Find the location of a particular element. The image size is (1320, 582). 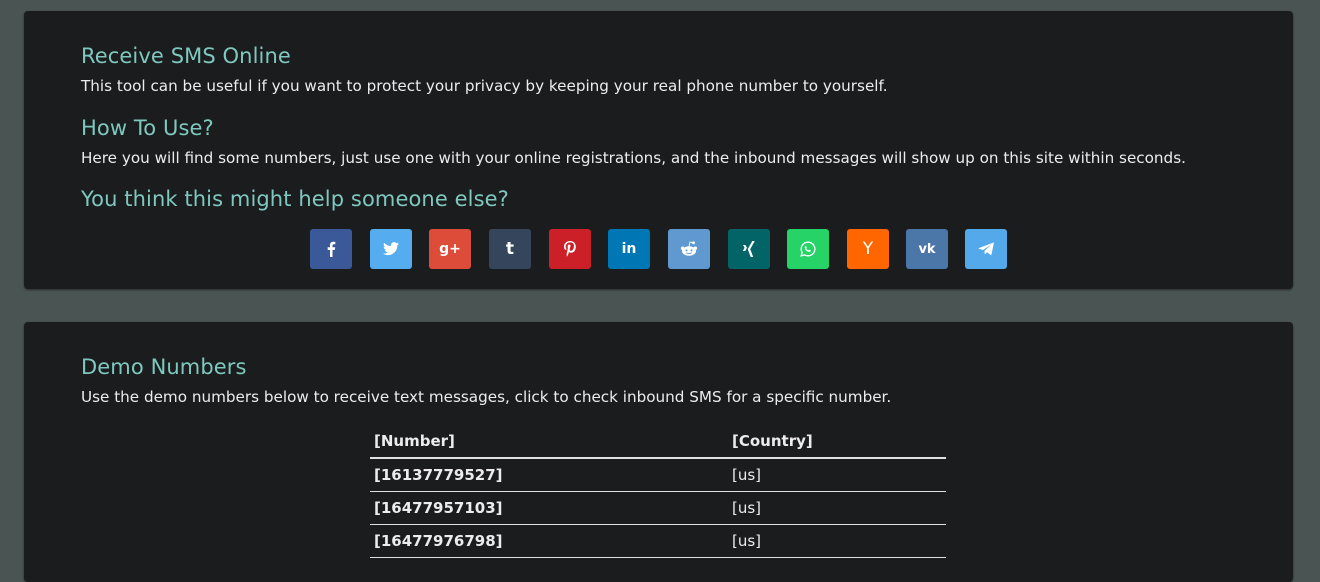

hacker-news-icon: Y is located at coordinates (868, 249).